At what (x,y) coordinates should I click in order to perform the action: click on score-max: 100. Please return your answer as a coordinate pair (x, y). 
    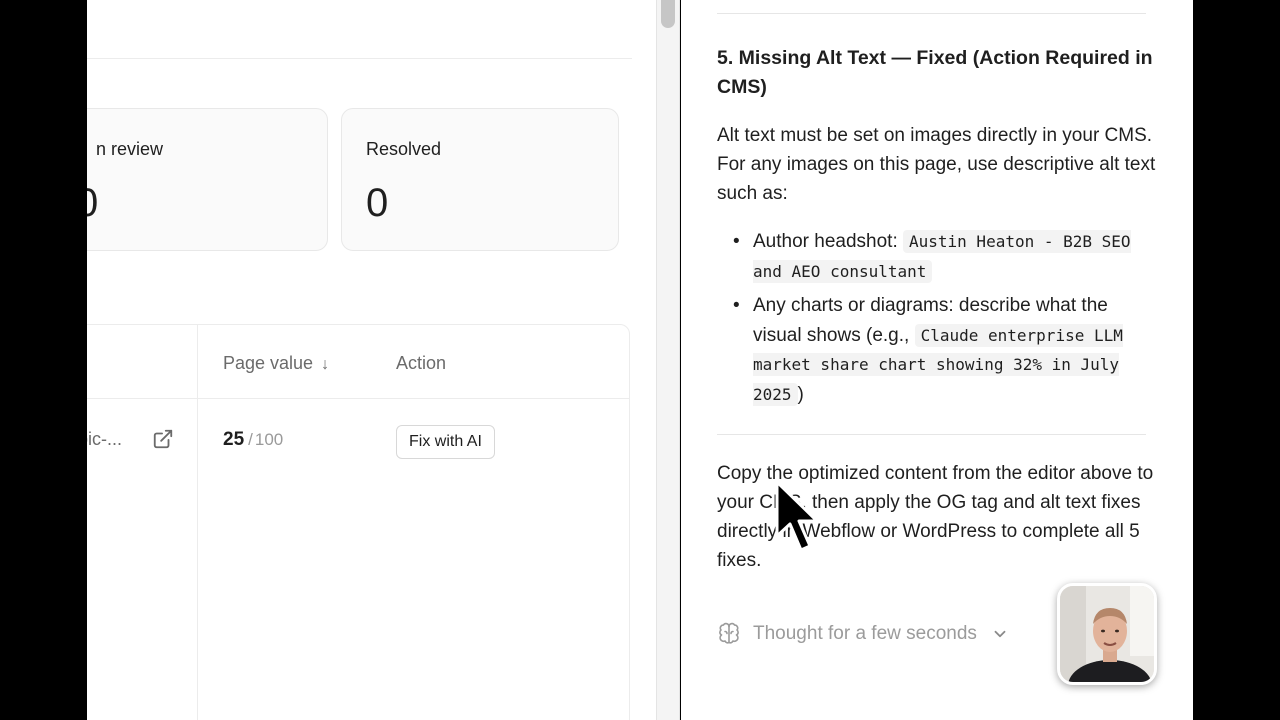
    Looking at the image, I should click on (269, 439).